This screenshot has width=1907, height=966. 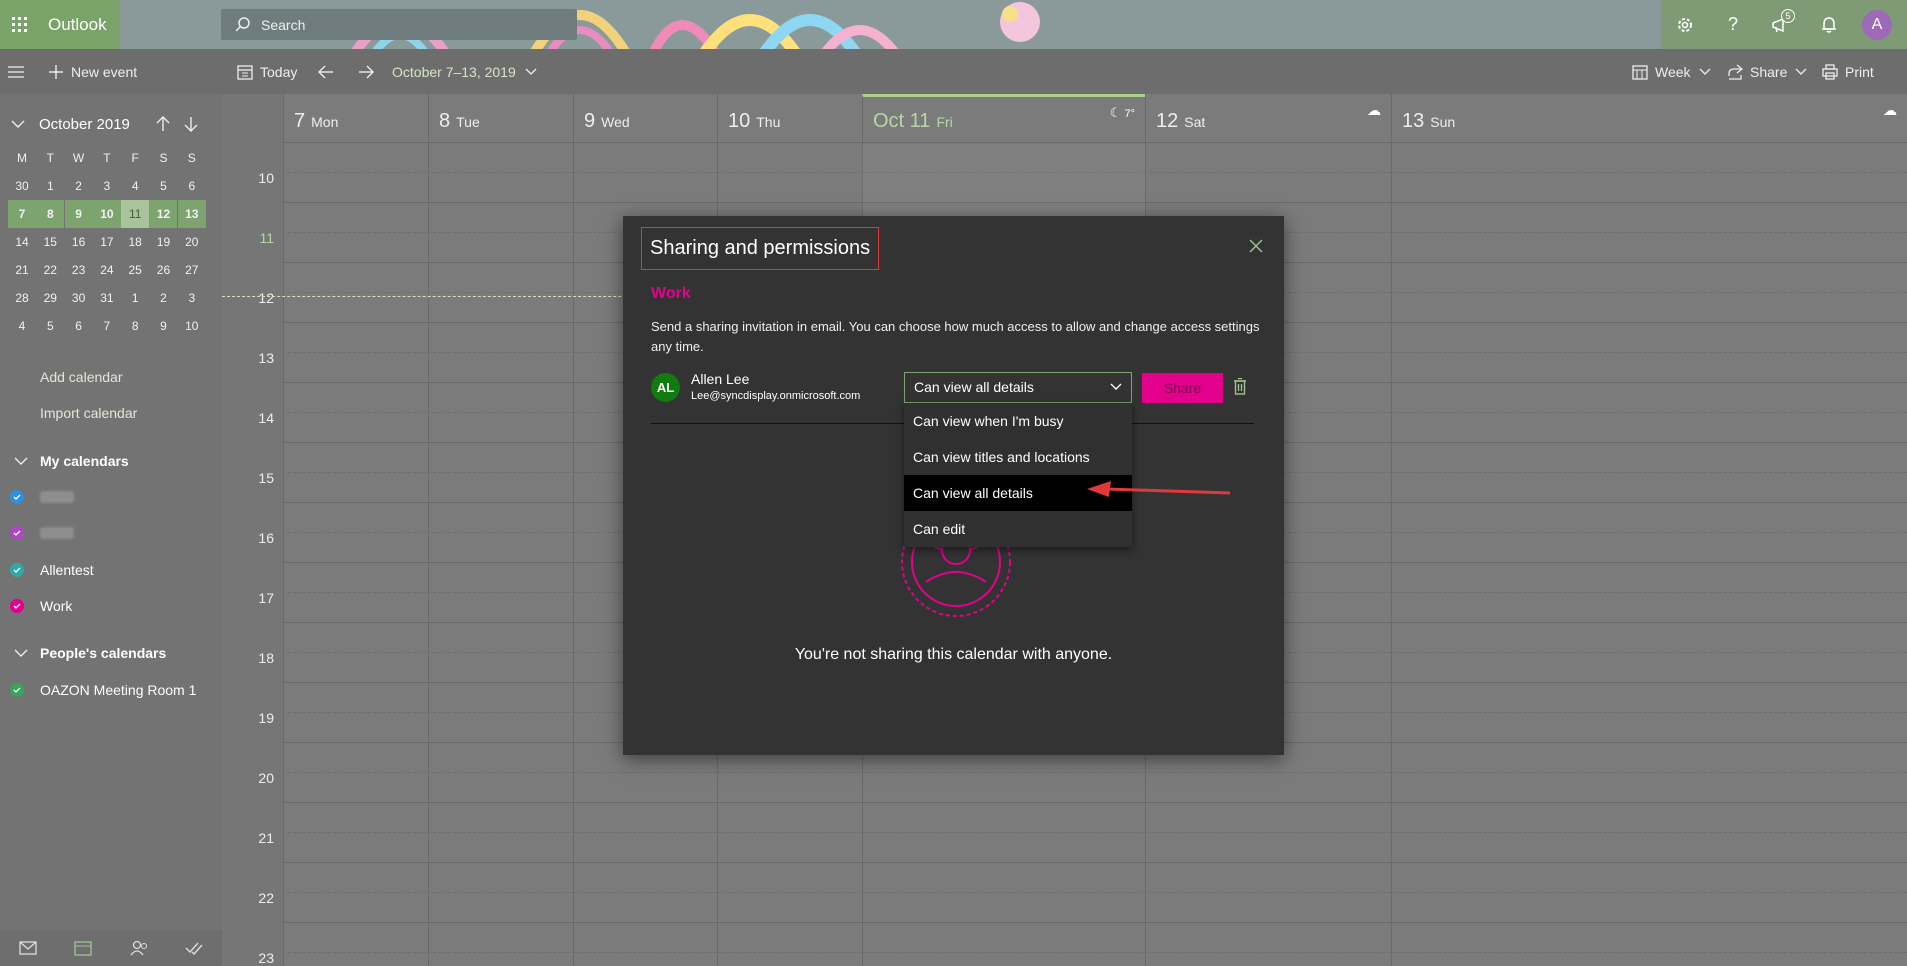 What do you see at coordinates (84, 461) in the screenshot?
I see `my-calendars-label: My calendars` at bounding box center [84, 461].